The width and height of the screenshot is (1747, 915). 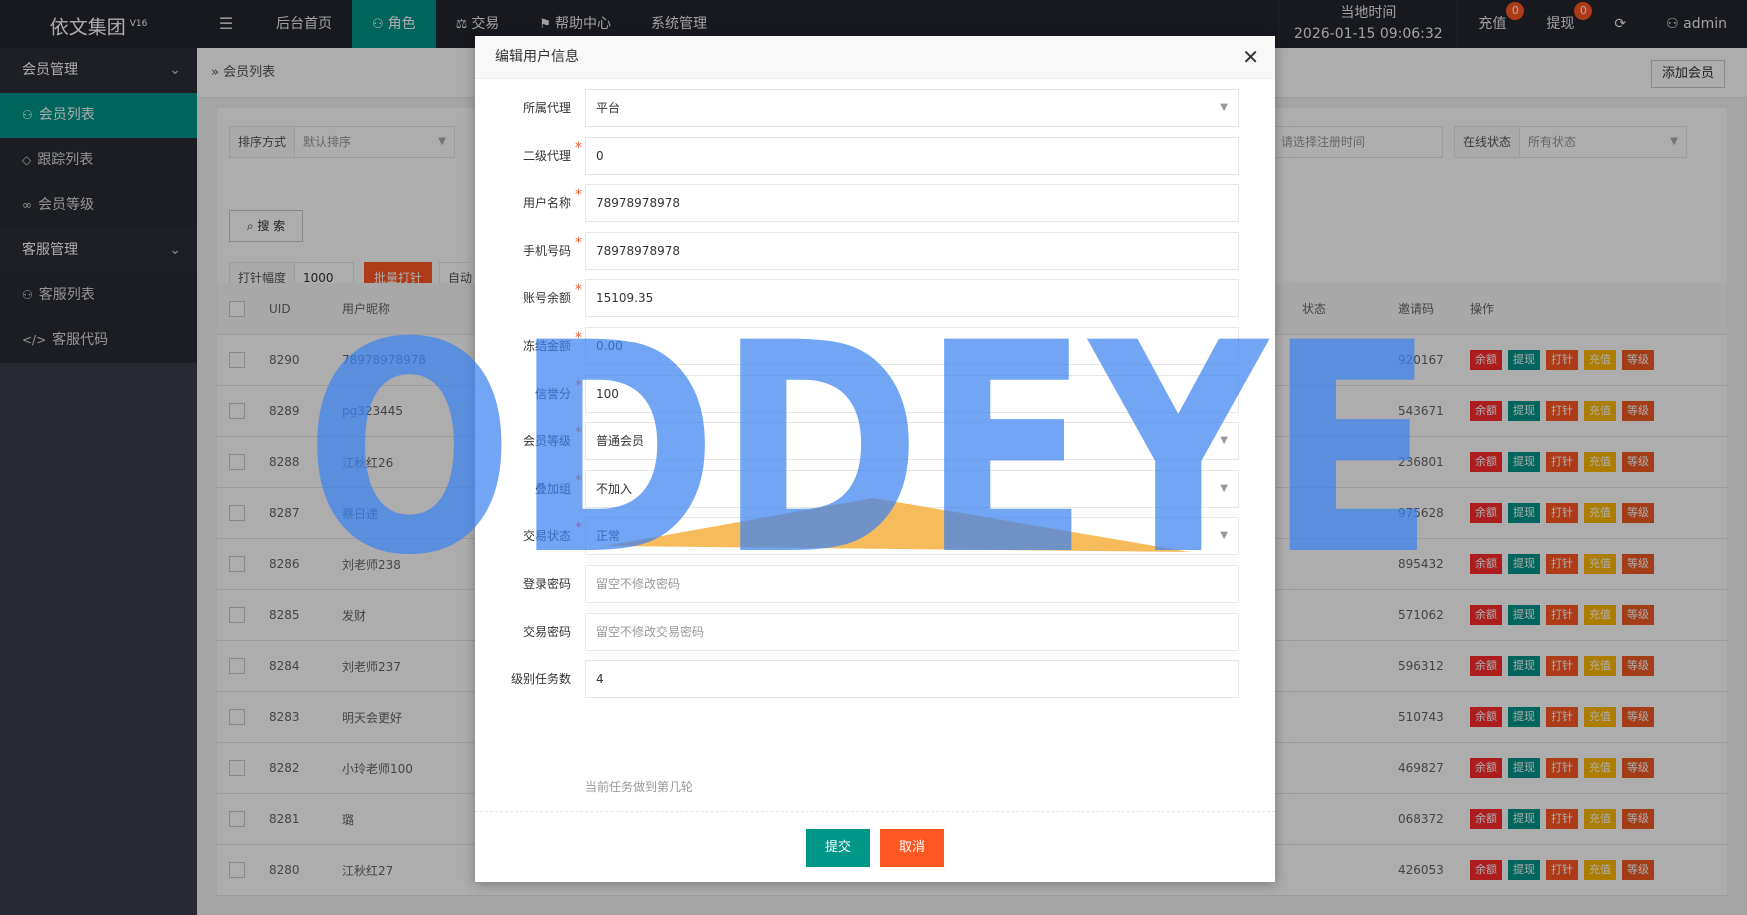 I want to click on form-row-trade-status: 交易状态 * 正常 ▼, so click(x=875, y=536).